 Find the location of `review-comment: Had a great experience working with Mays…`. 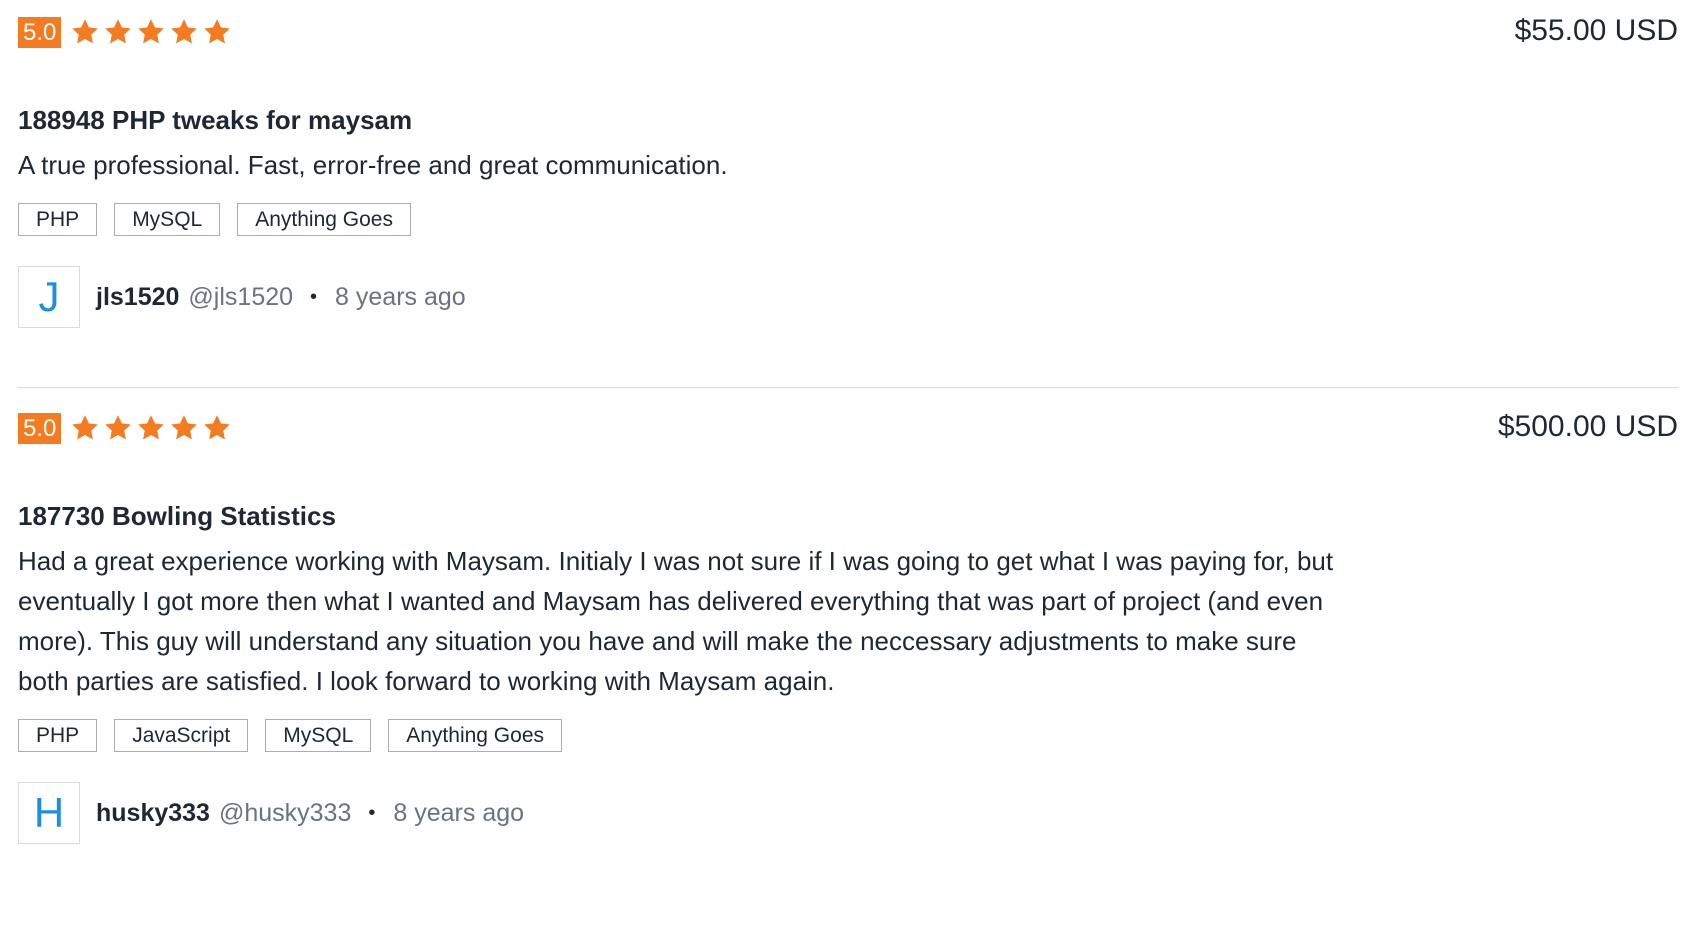

review-comment: Had a great experience working with Mays… is located at coordinates (676, 621).